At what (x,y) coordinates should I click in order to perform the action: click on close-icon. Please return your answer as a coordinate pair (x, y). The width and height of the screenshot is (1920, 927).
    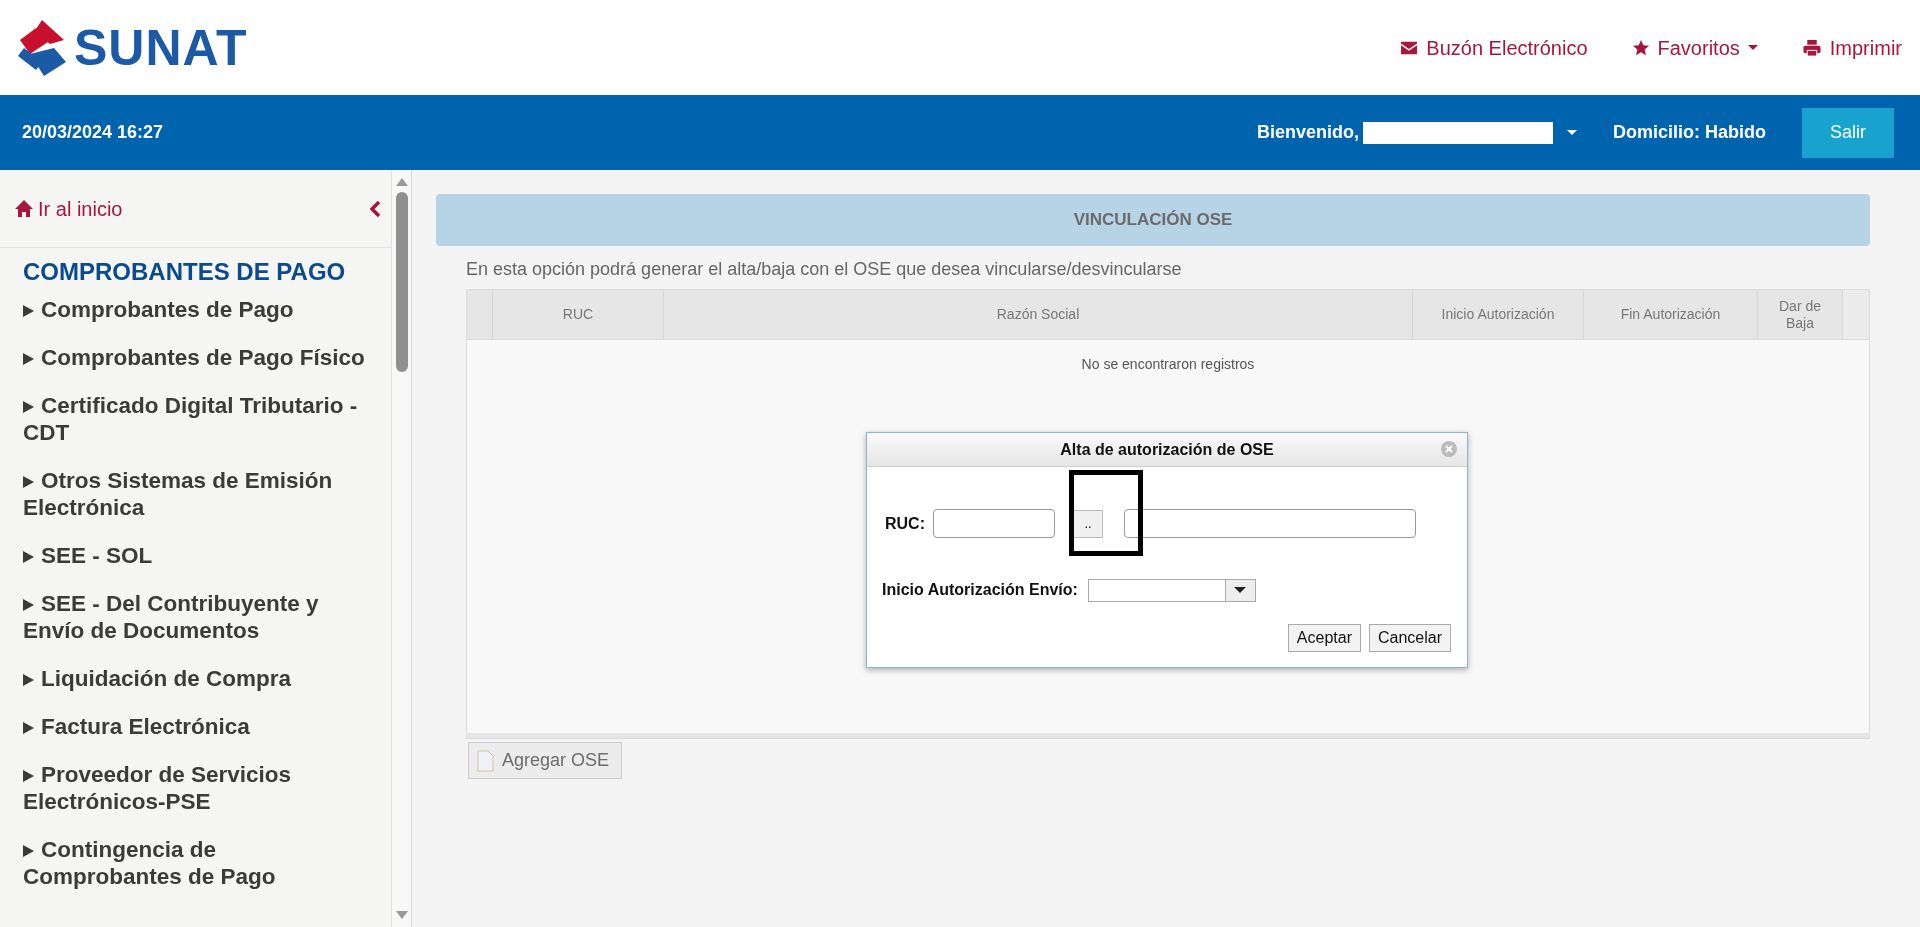
    Looking at the image, I should click on (1449, 449).